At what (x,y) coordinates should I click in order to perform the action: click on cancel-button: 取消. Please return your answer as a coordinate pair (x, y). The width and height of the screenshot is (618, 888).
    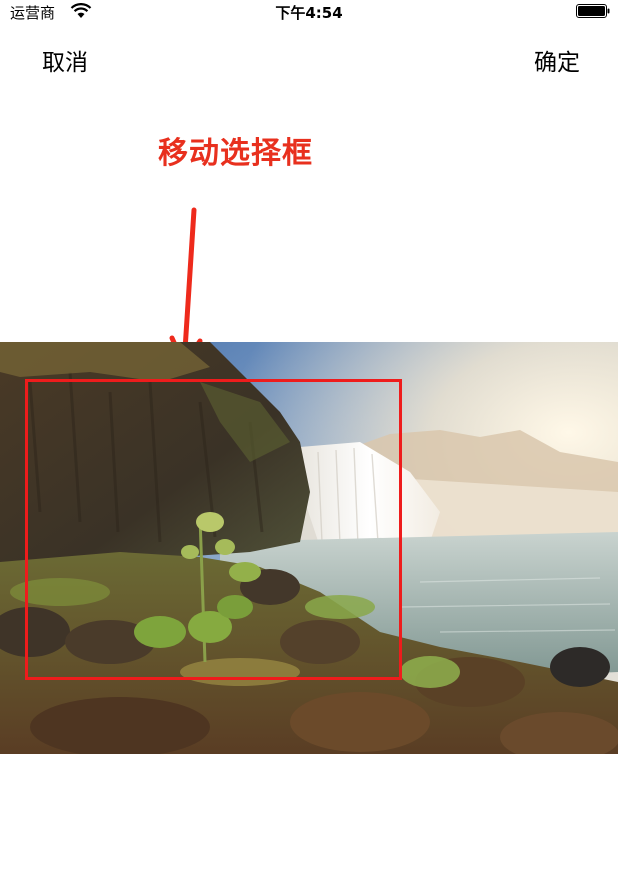
    Looking at the image, I should click on (65, 63).